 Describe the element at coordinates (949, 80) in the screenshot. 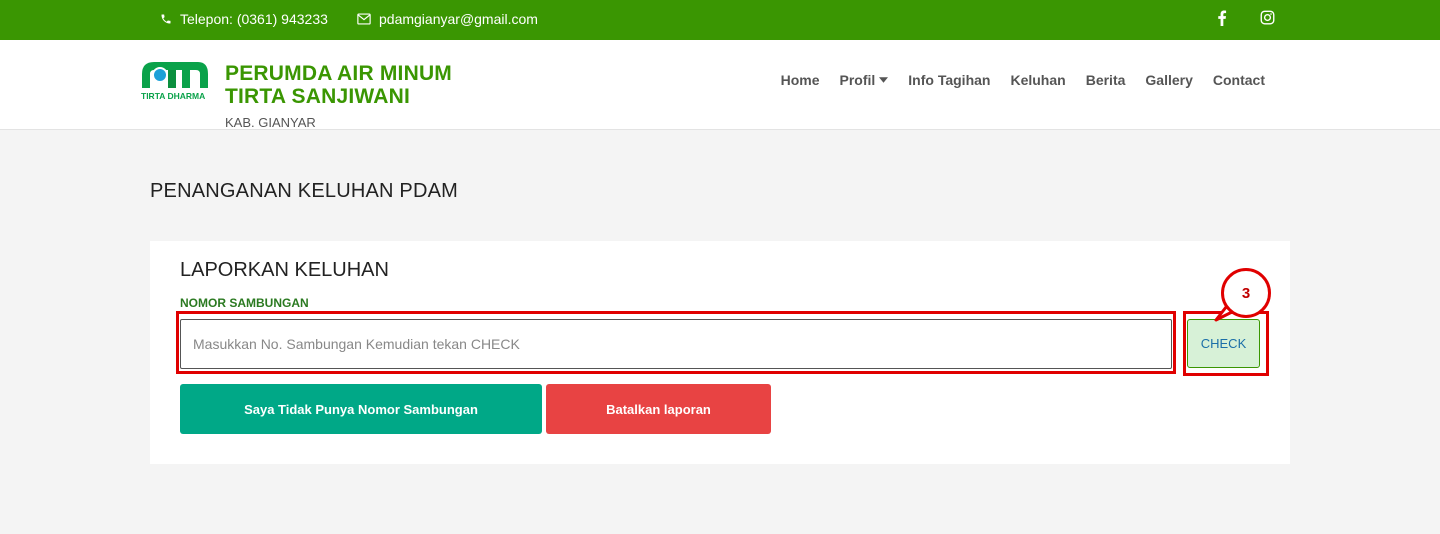

I see `nav-info-tagihan: Info Tagihan` at that location.